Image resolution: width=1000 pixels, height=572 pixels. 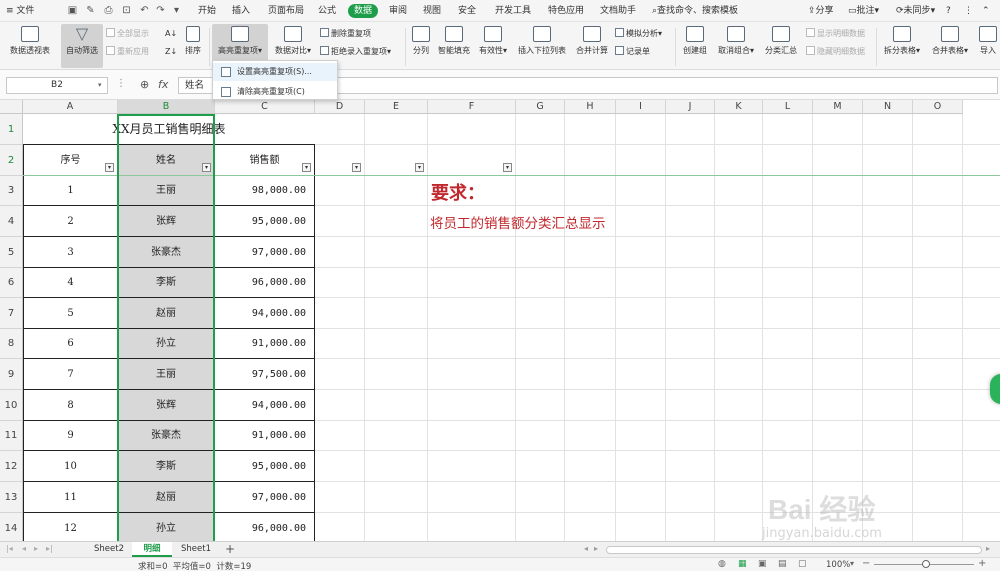 What do you see at coordinates (70, 107) in the screenshot?
I see `column-header-a: A` at bounding box center [70, 107].